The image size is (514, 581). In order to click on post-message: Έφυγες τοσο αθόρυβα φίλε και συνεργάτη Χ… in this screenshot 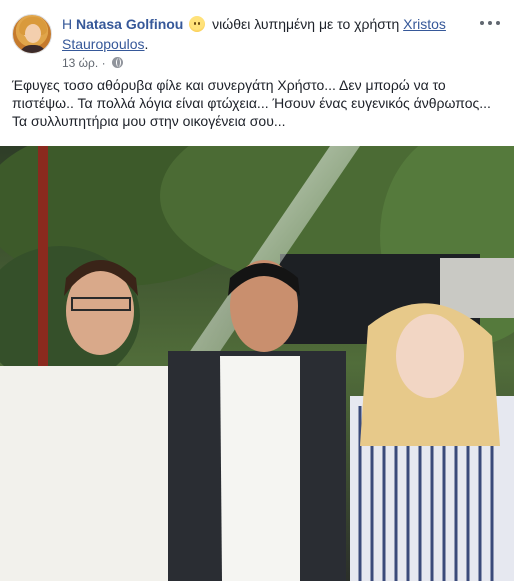, I will do `click(259, 103)`.